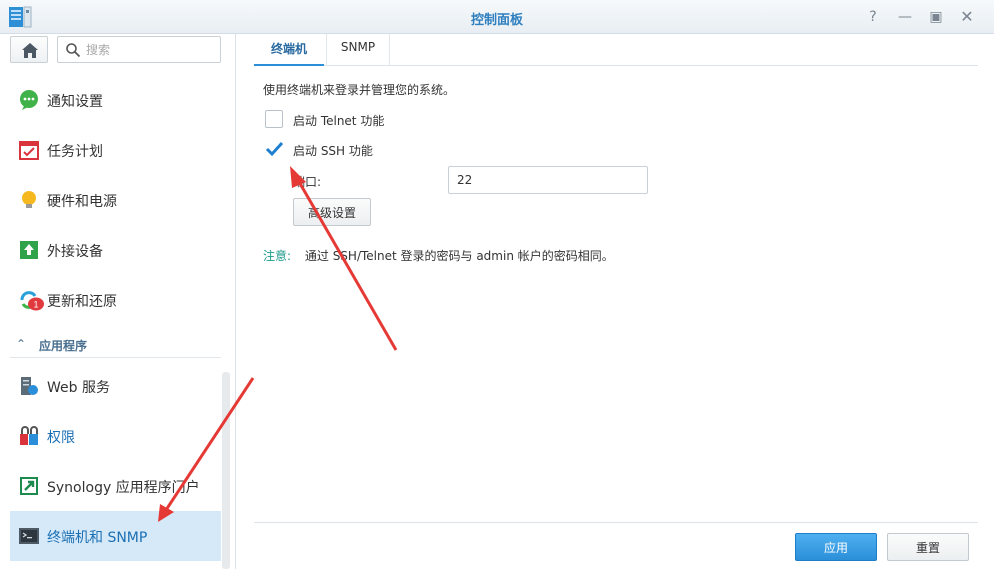 The image size is (994, 569). I want to click on tab-snmp: SNMP, so click(358, 50).